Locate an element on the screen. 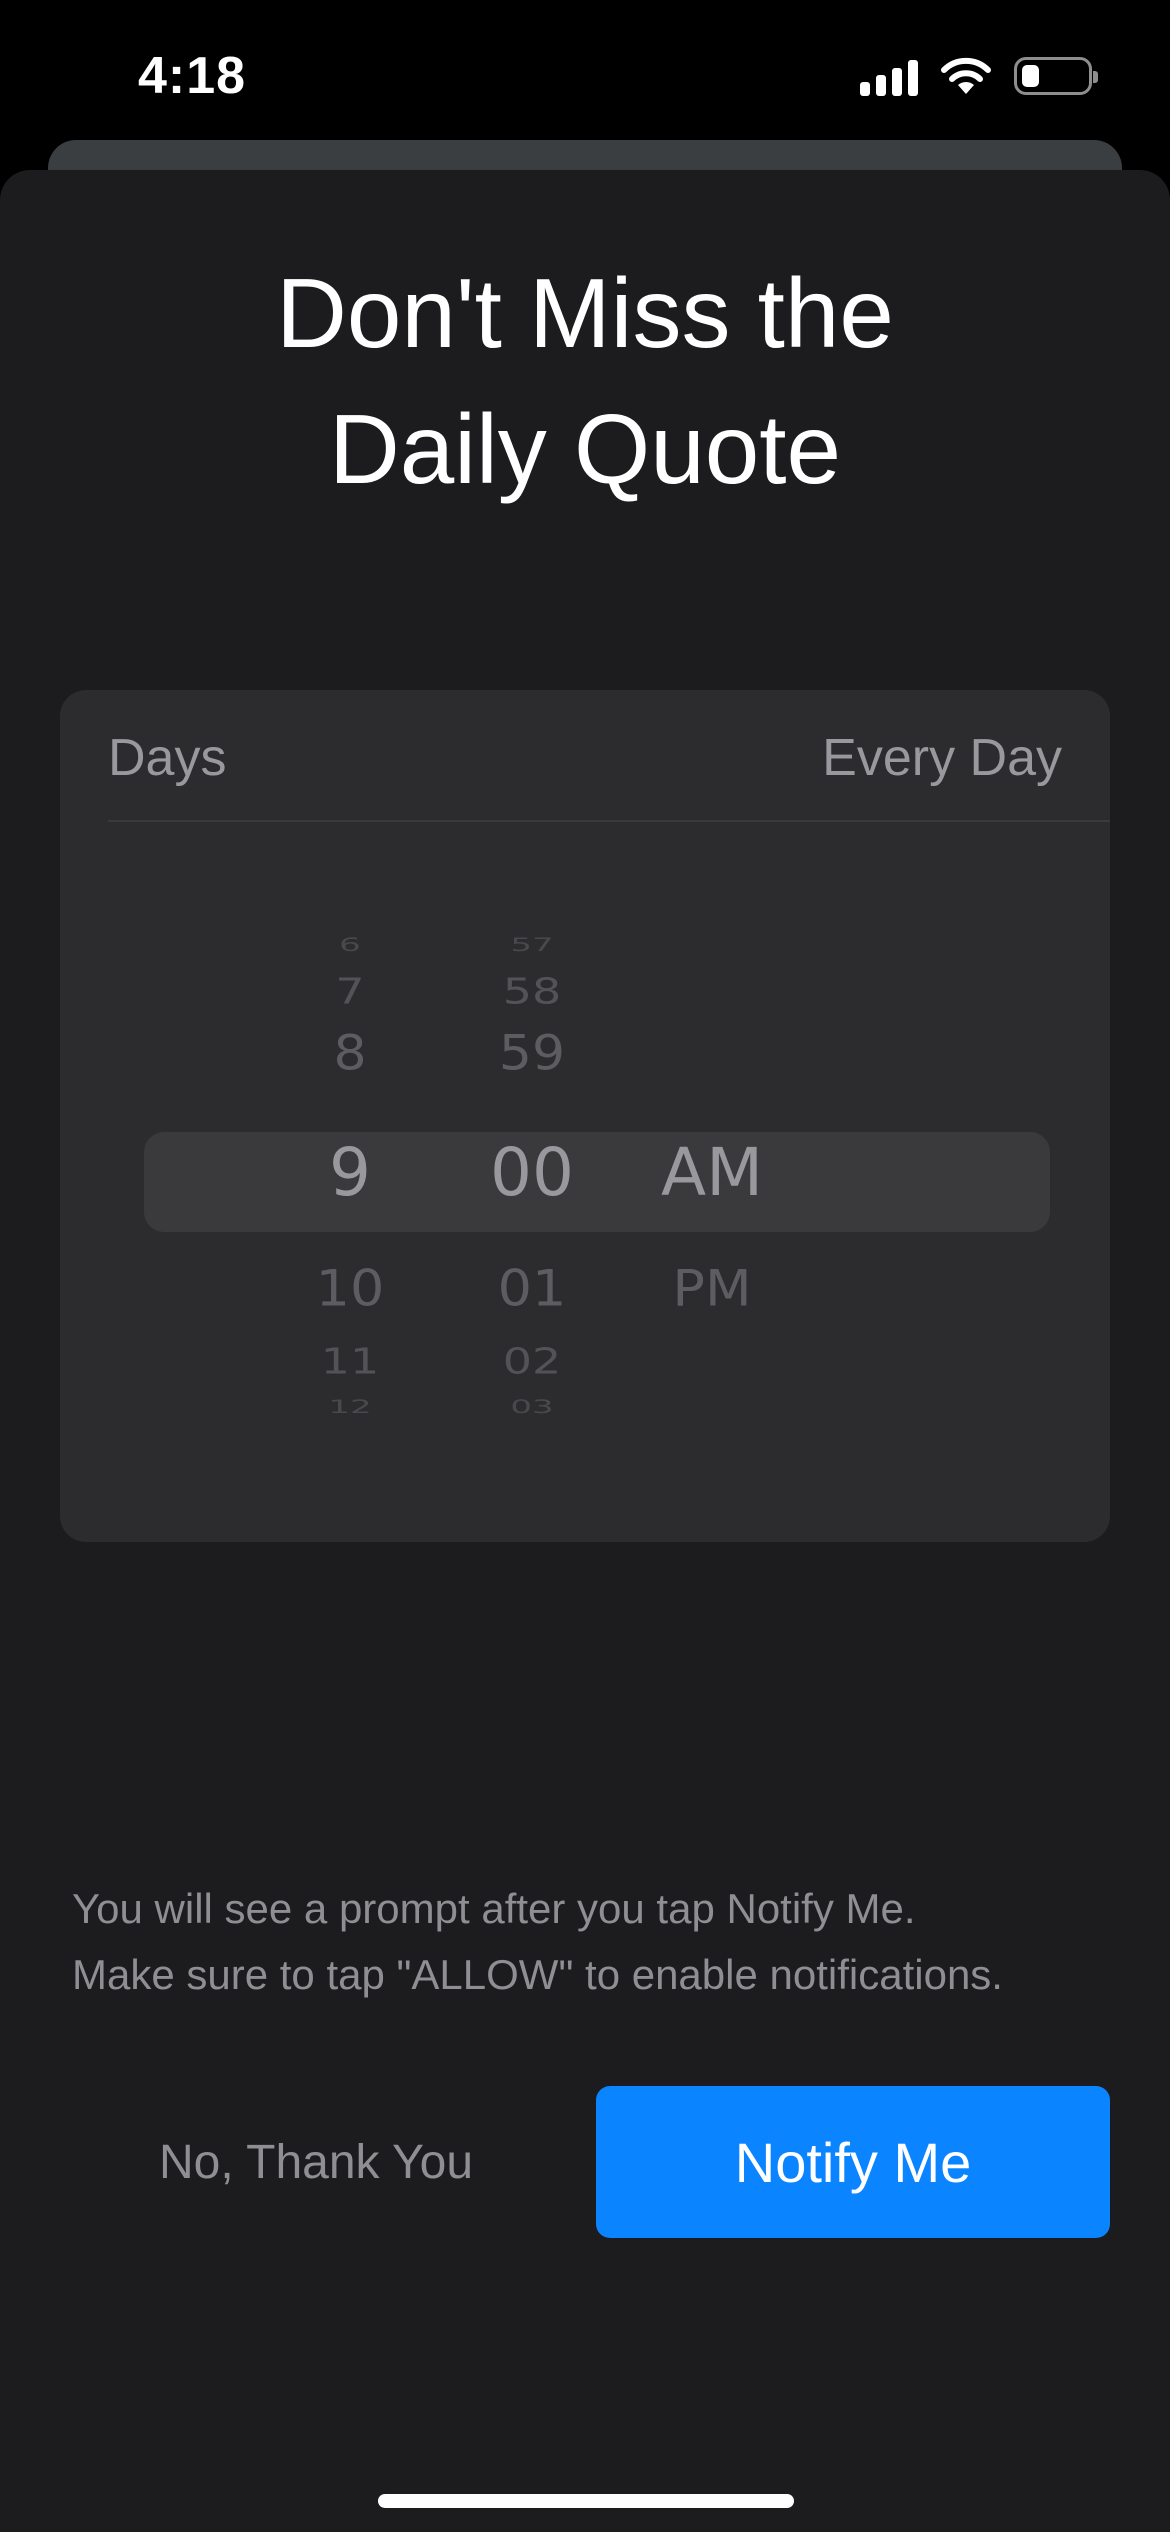 This screenshot has width=1170, height=2532. minute-option: 59 is located at coordinates (532, 1054).